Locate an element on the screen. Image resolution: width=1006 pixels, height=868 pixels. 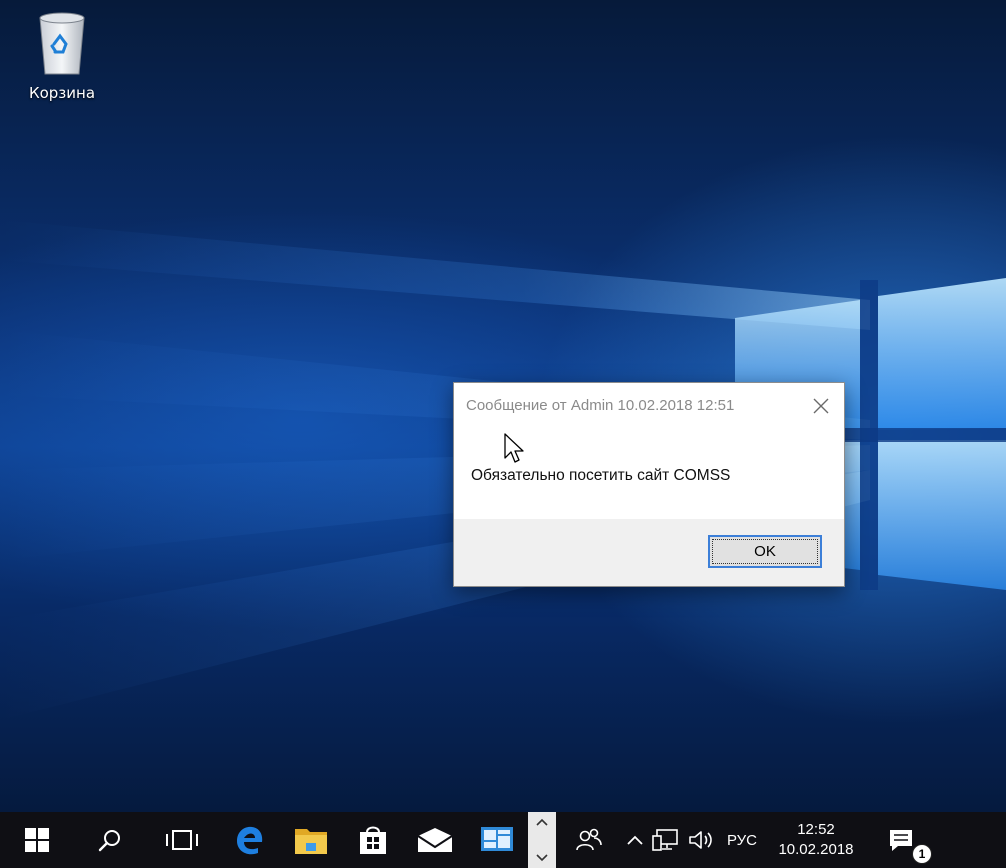
volume-icon is located at coordinates (700, 840).